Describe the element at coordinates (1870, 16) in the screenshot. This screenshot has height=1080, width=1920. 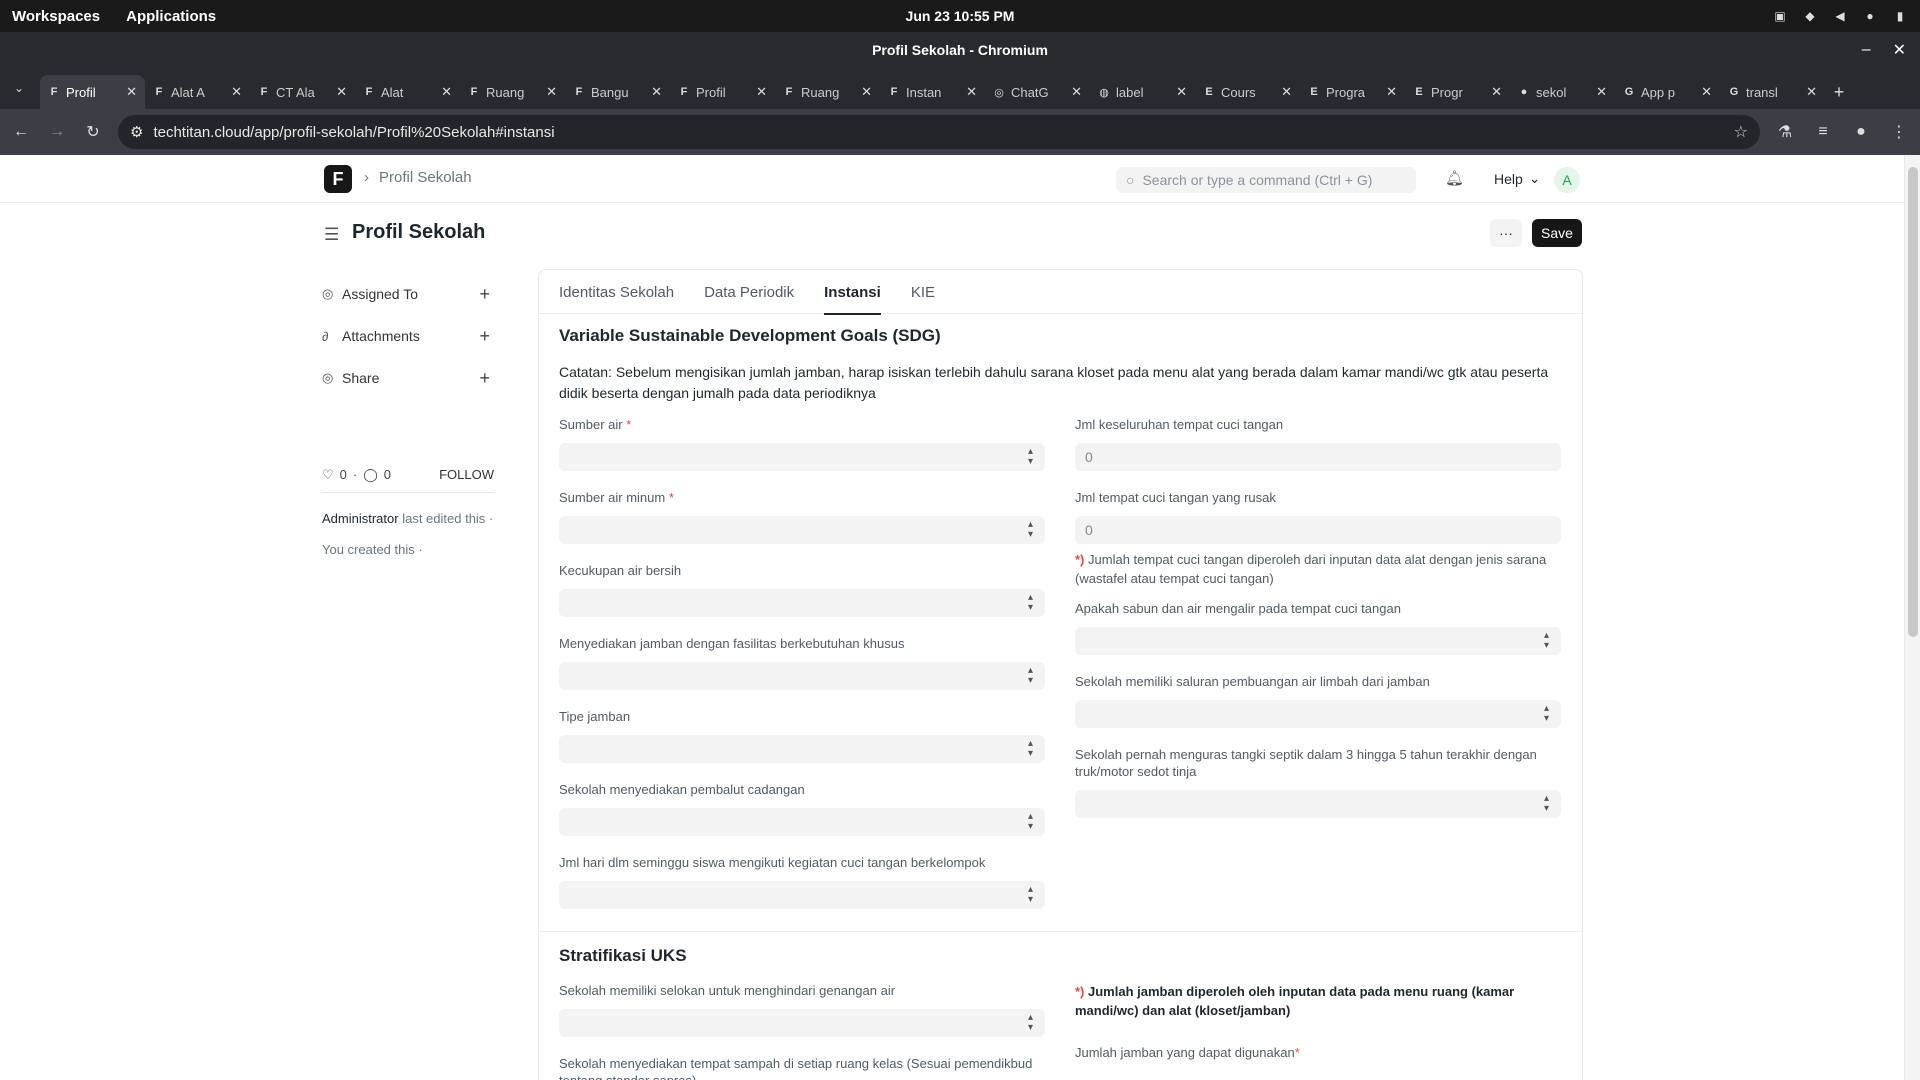
I see `microphone-icon: ●` at that location.